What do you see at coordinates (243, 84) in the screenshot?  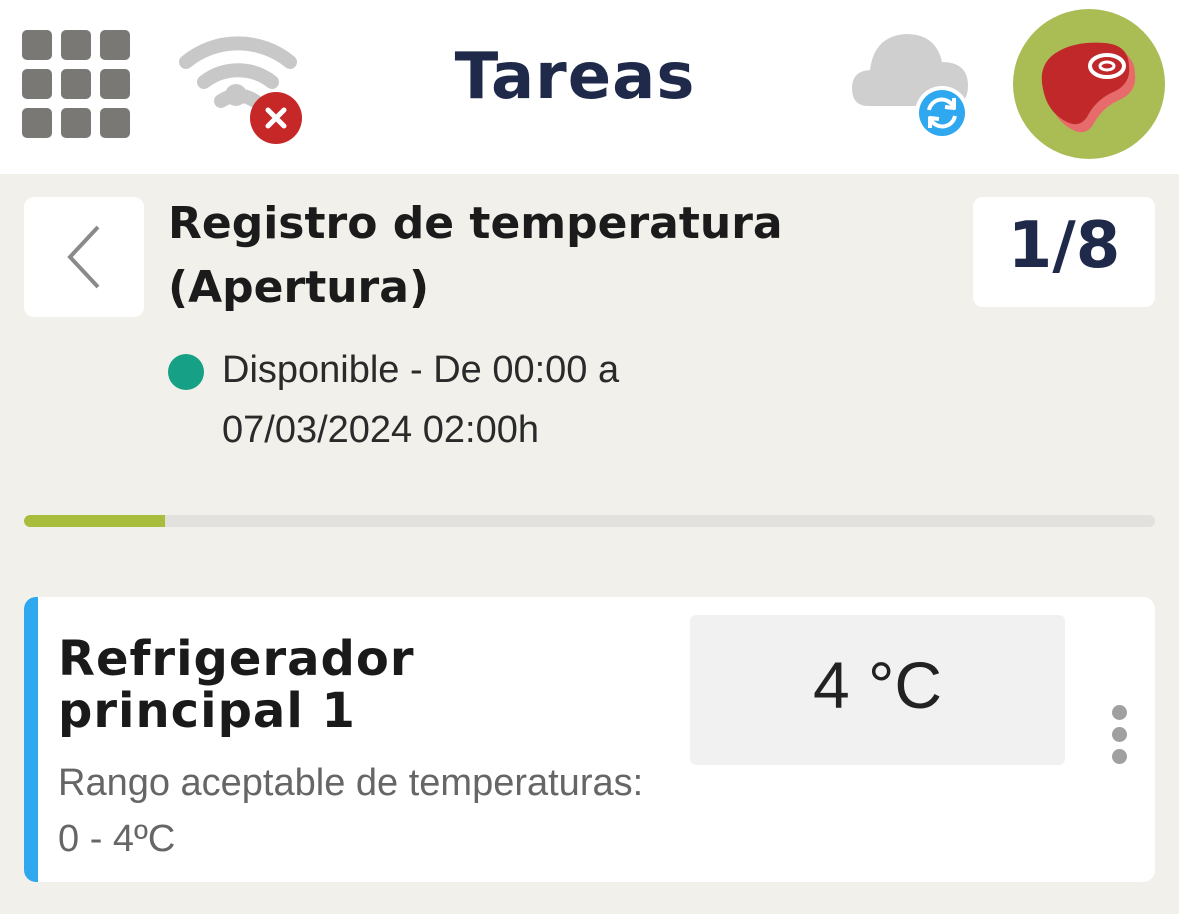 I see `wifi-off-icon` at bounding box center [243, 84].